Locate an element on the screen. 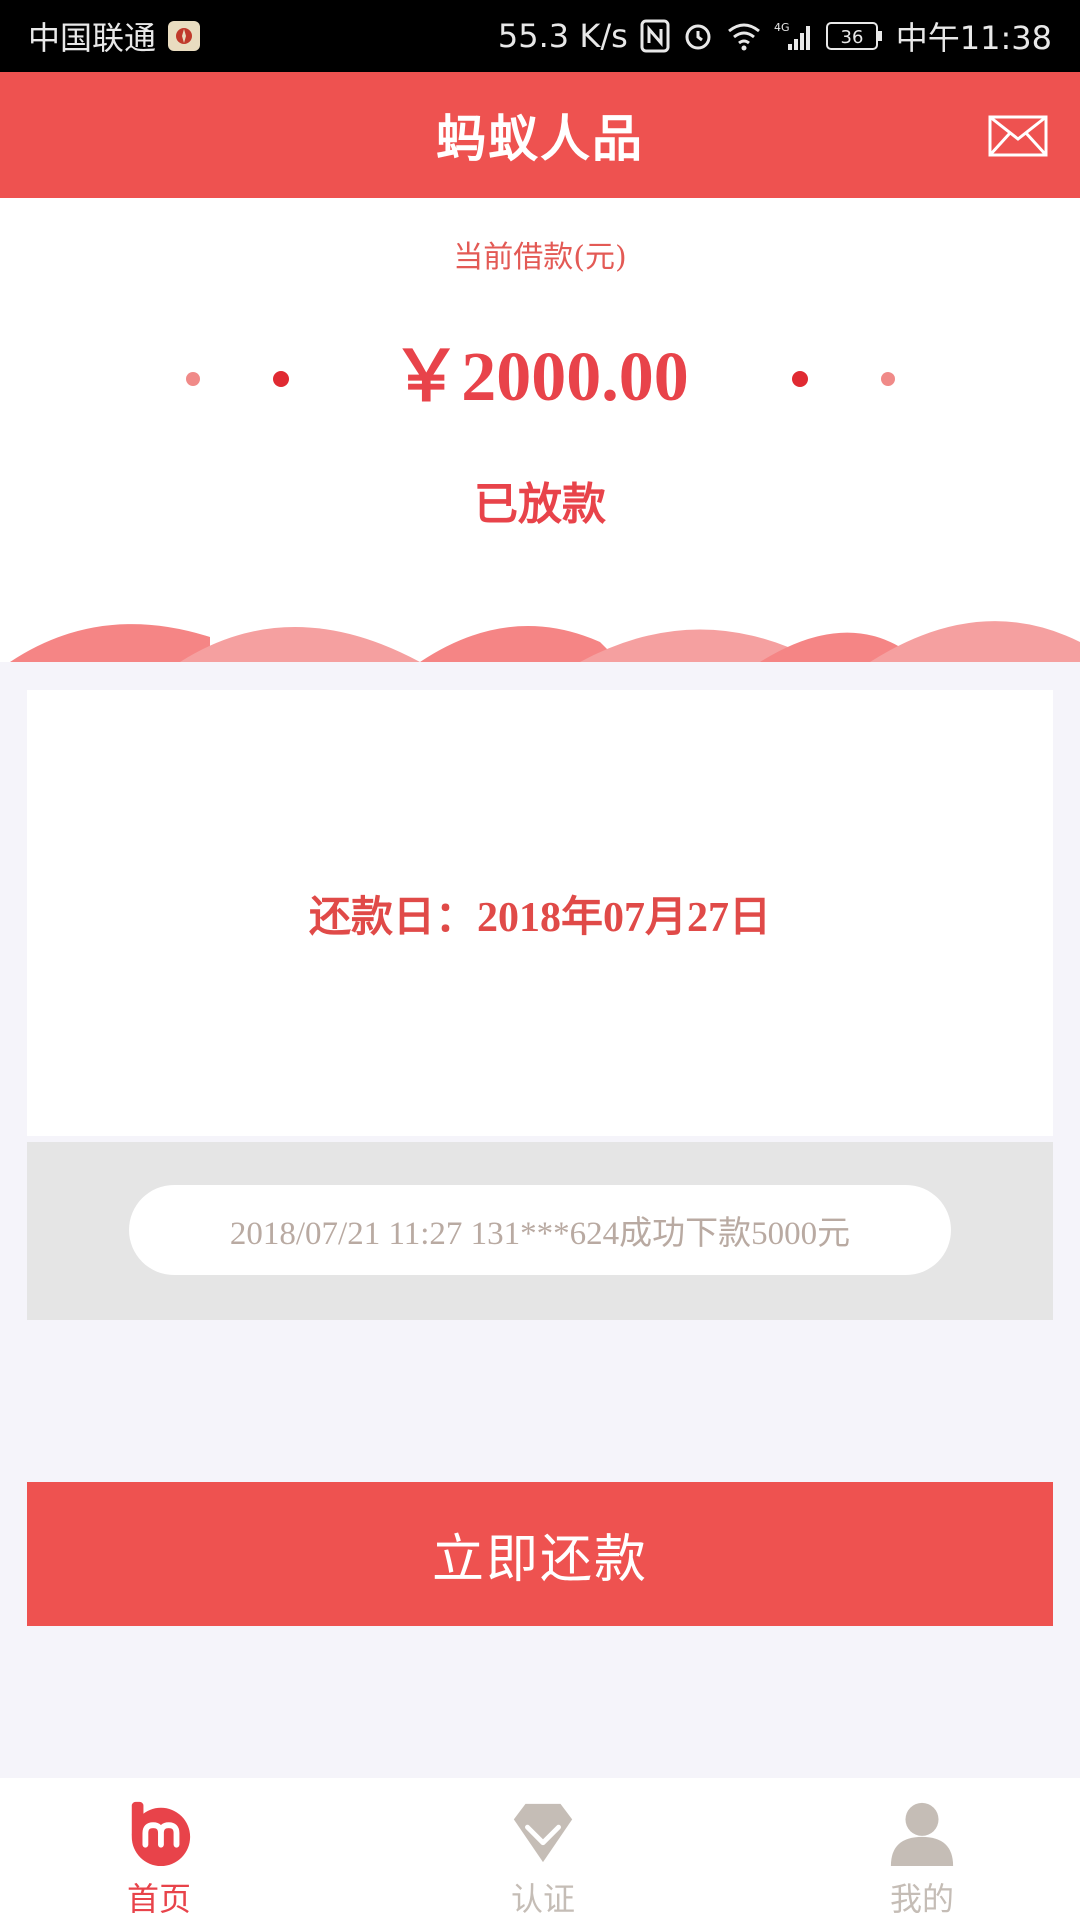 This screenshot has width=1080, height=1920. envelope-icon is located at coordinates (1018, 136).